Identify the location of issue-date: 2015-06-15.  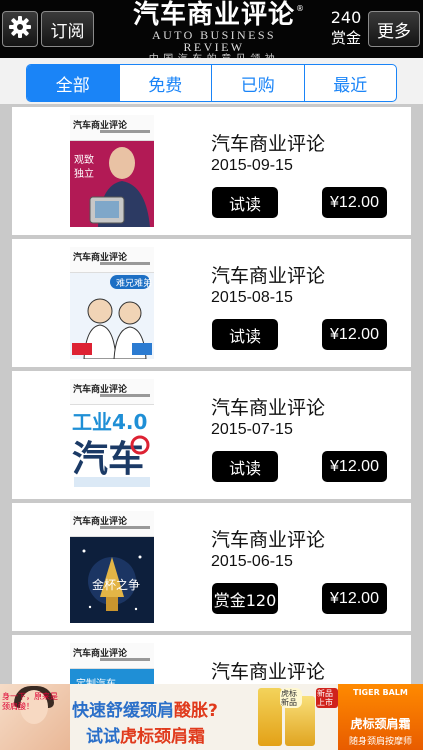
(252, 561).